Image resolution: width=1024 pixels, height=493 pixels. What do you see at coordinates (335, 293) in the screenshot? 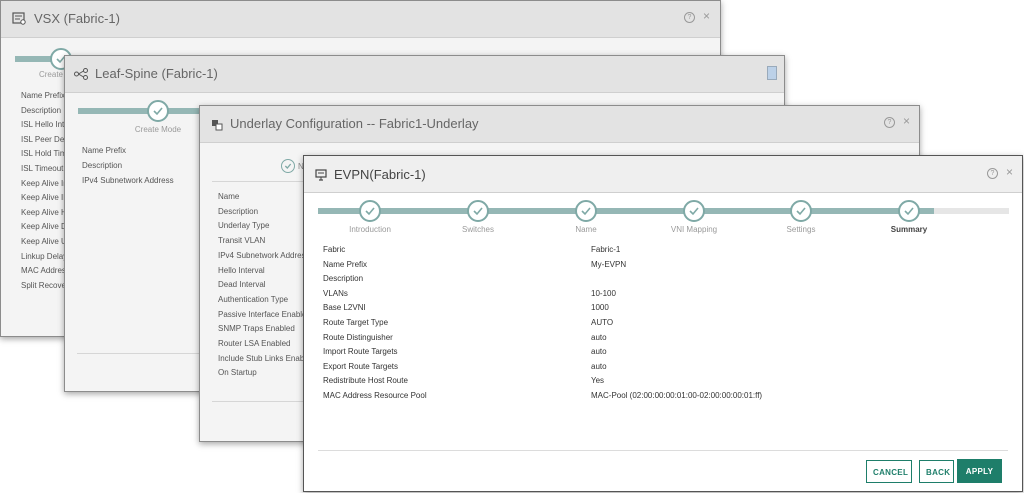
I see `summary-label: VLANs` at bounding box center [335, 293].